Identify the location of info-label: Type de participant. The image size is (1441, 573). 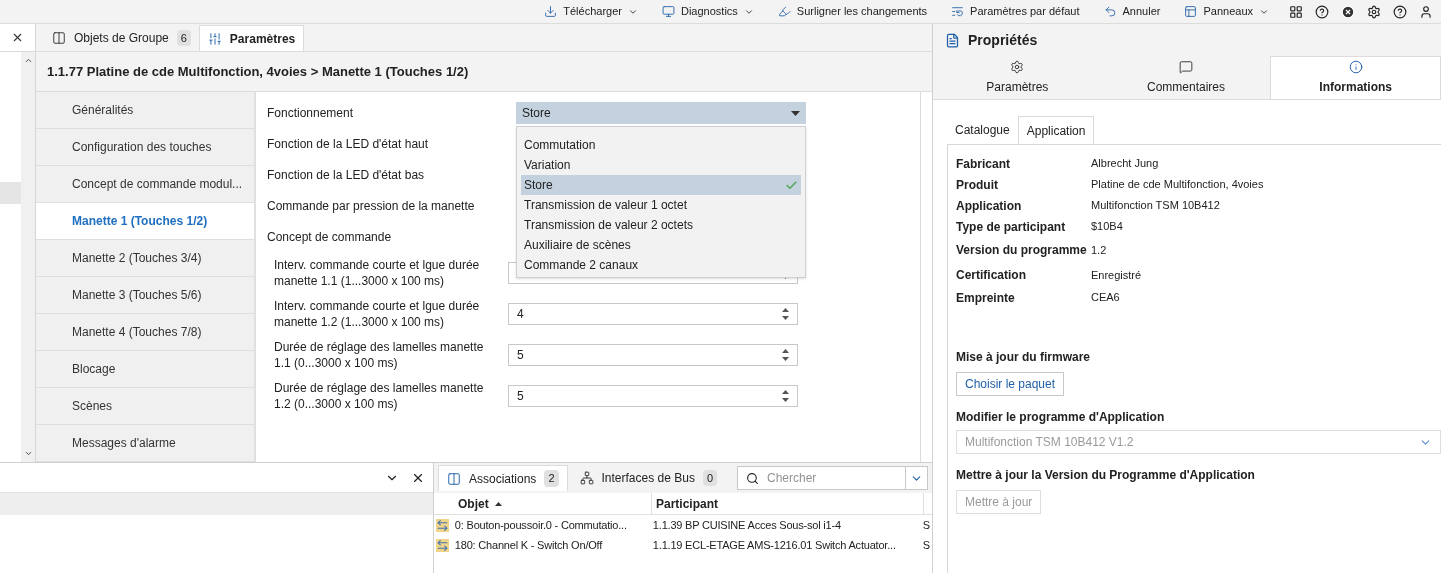
(1011, 227).